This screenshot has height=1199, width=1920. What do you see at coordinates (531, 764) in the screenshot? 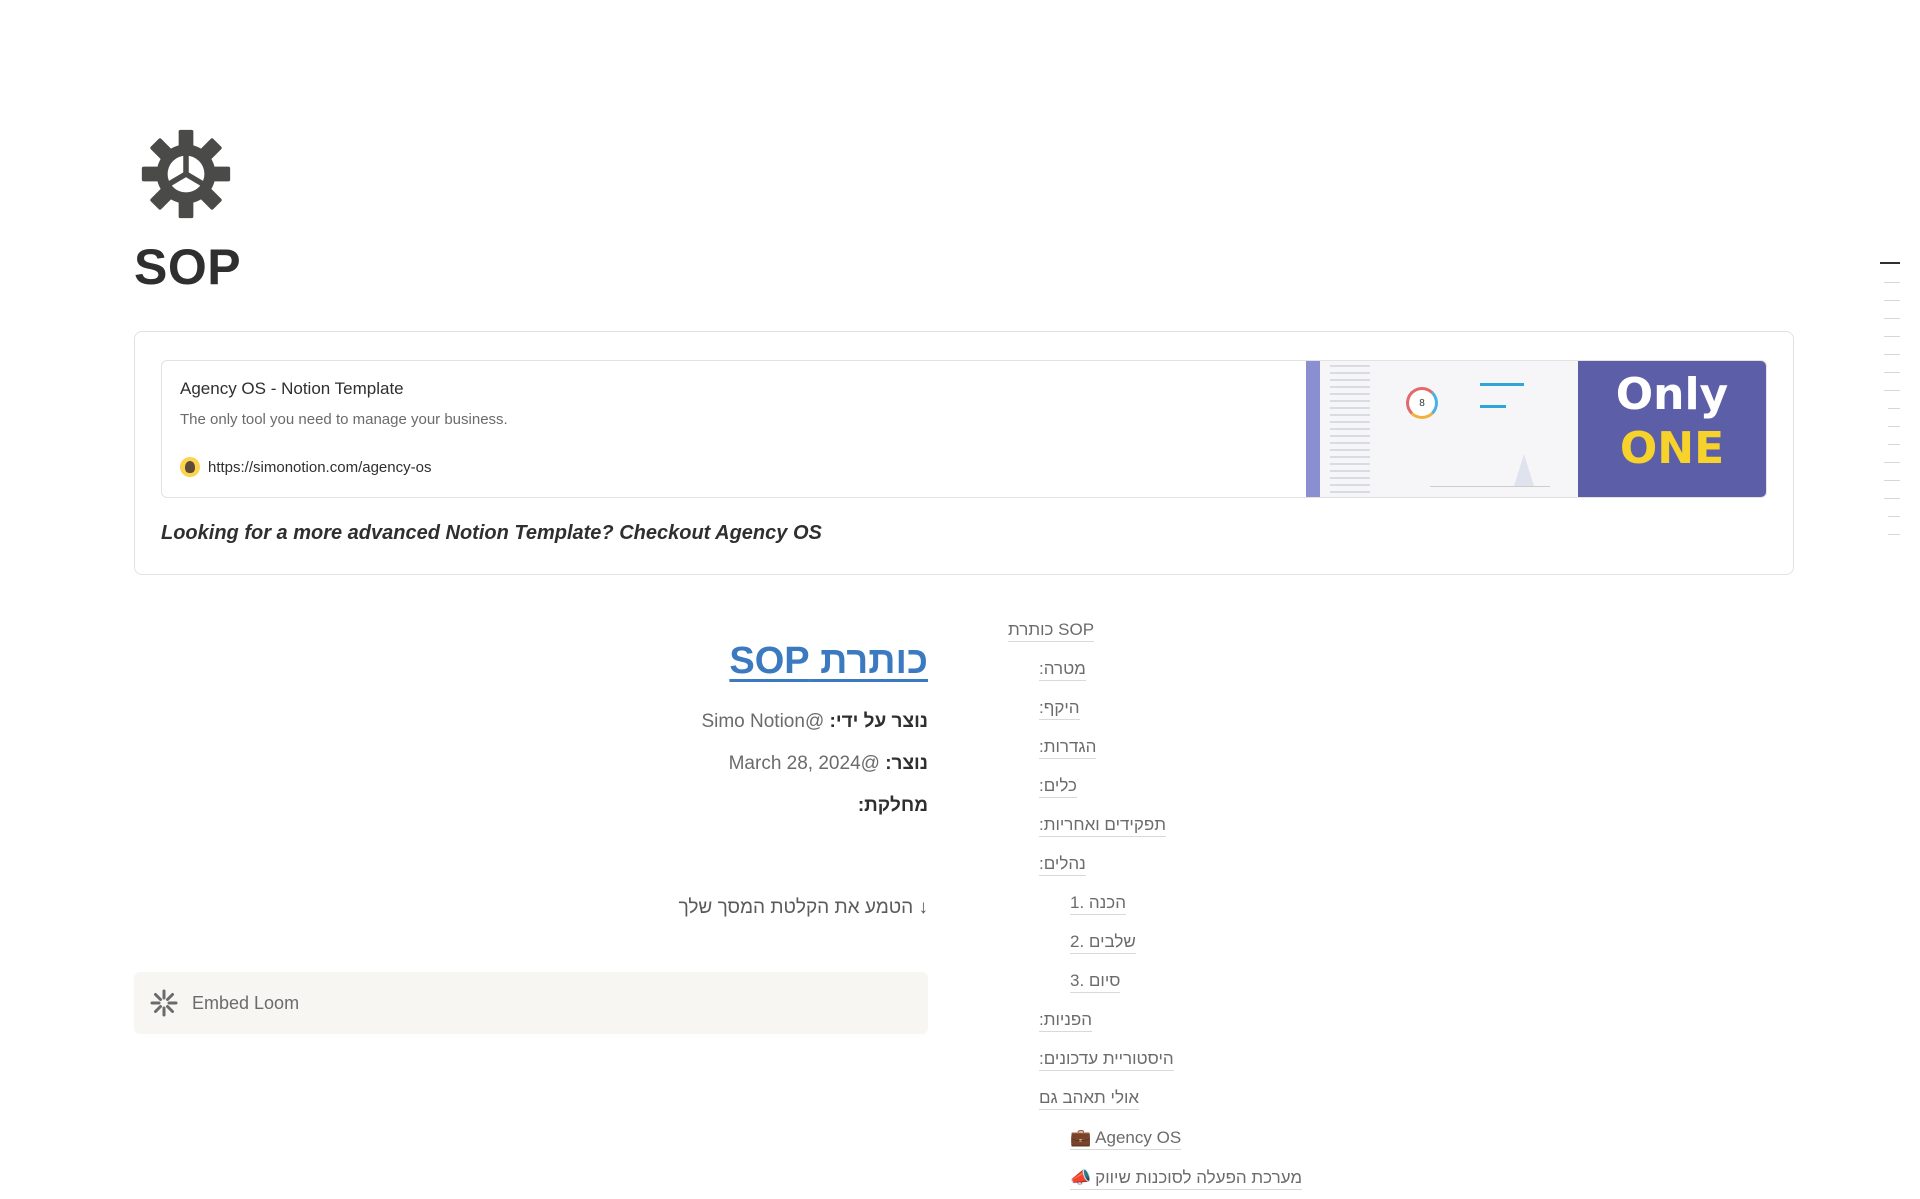
I see `created-date-line: נוצר: @March 28, 2024` at bounding box center [531, 764].